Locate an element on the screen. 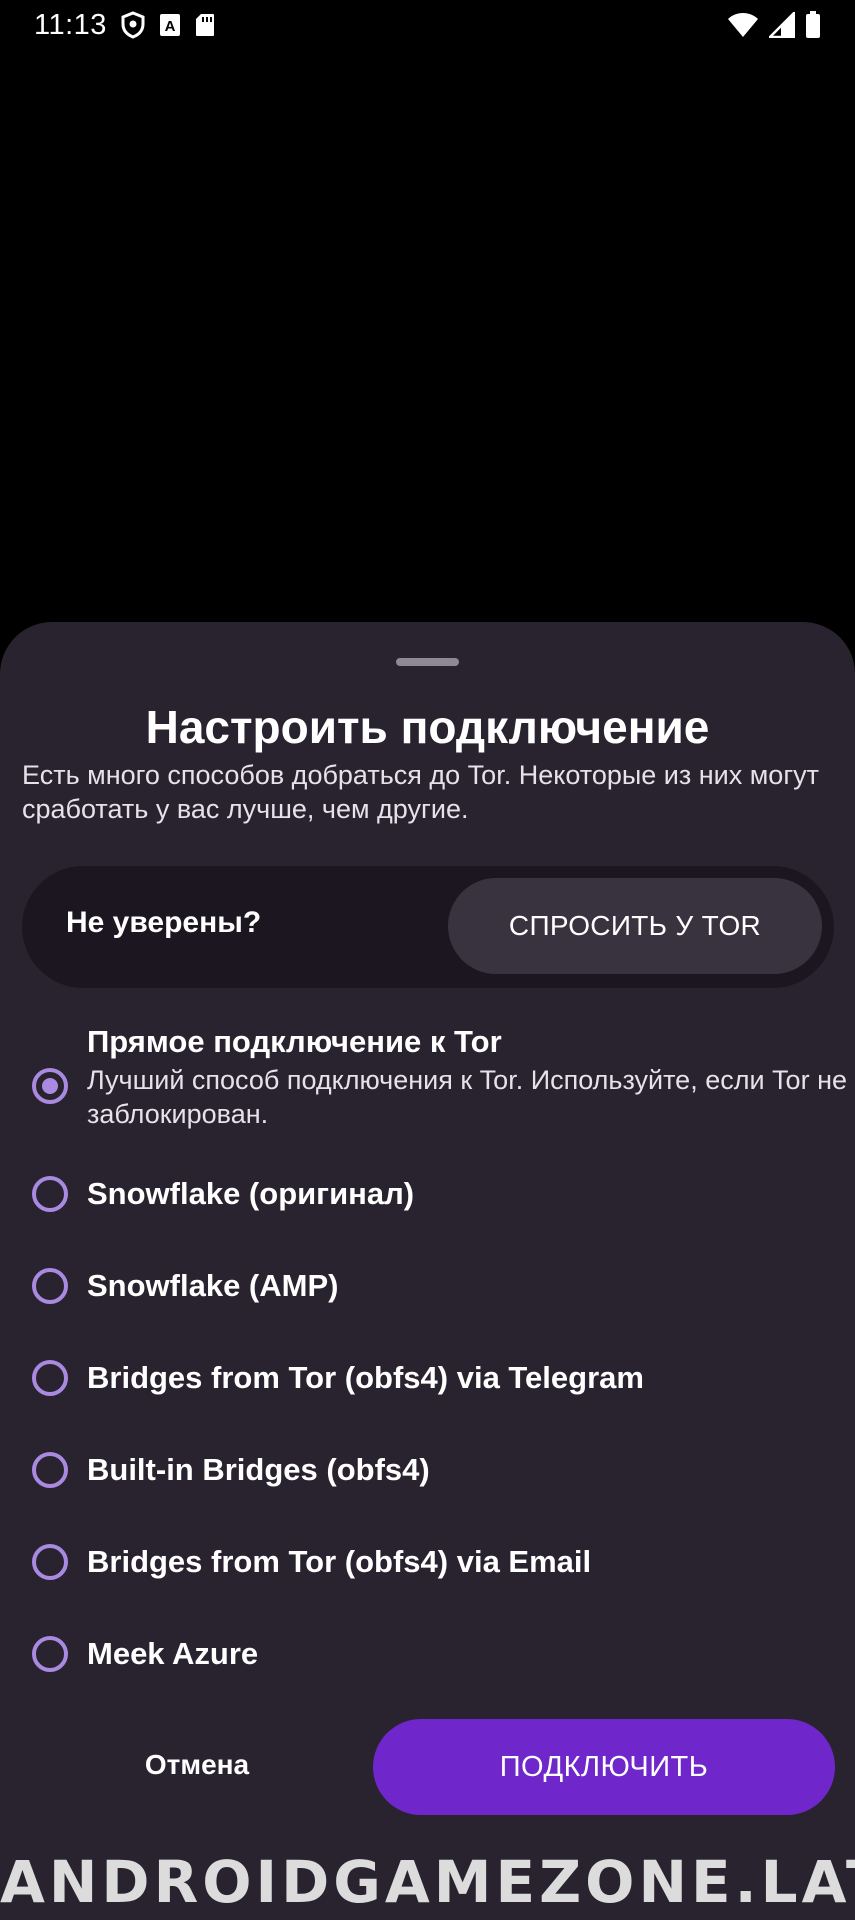  sd-card-icon is located at coordinates (205, 25).